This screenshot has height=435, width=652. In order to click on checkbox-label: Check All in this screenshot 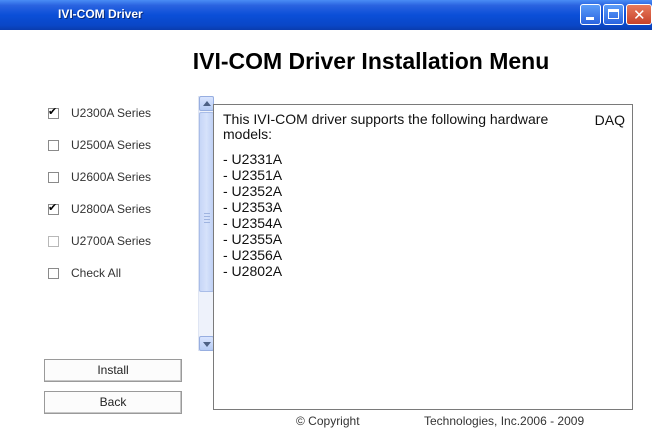, I will do `click(96, 273)`.